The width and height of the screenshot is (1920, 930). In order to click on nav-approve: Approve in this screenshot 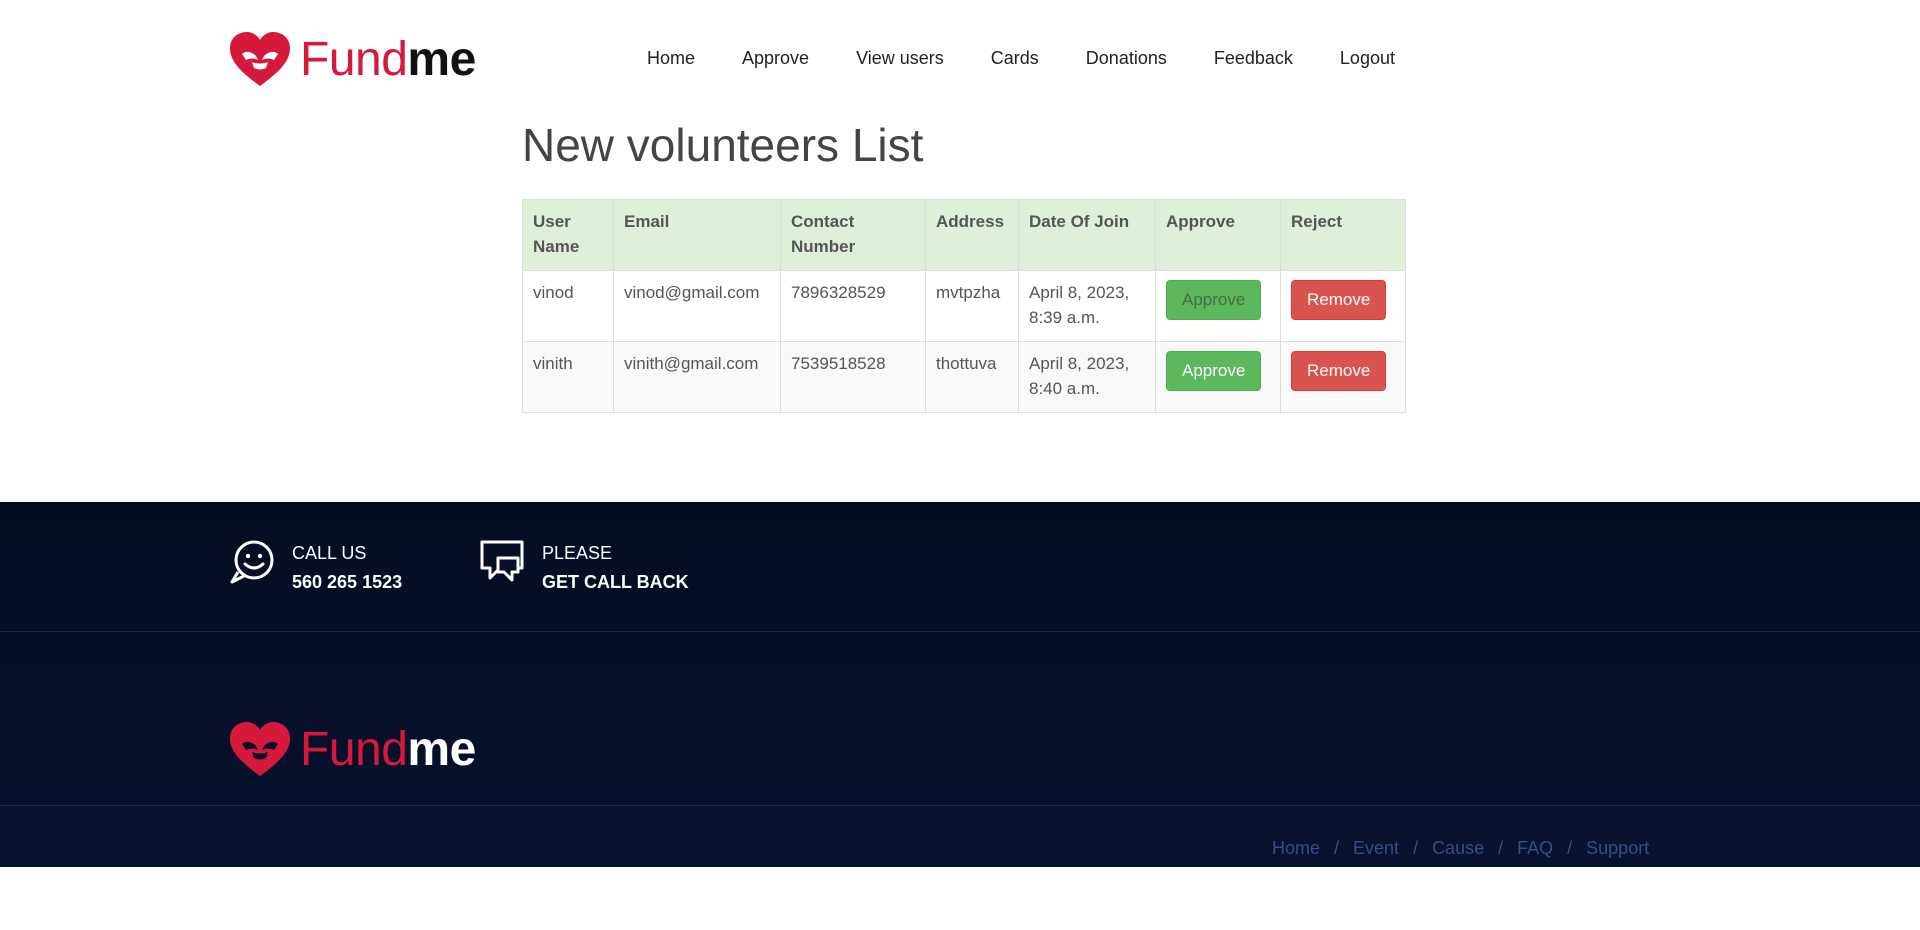, I will do `click(775, 58)`.